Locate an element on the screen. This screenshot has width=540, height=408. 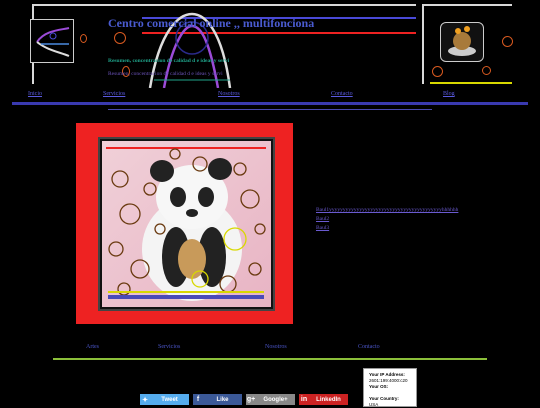
link-baul3: Baul3 is located at coordinates (387, 228).